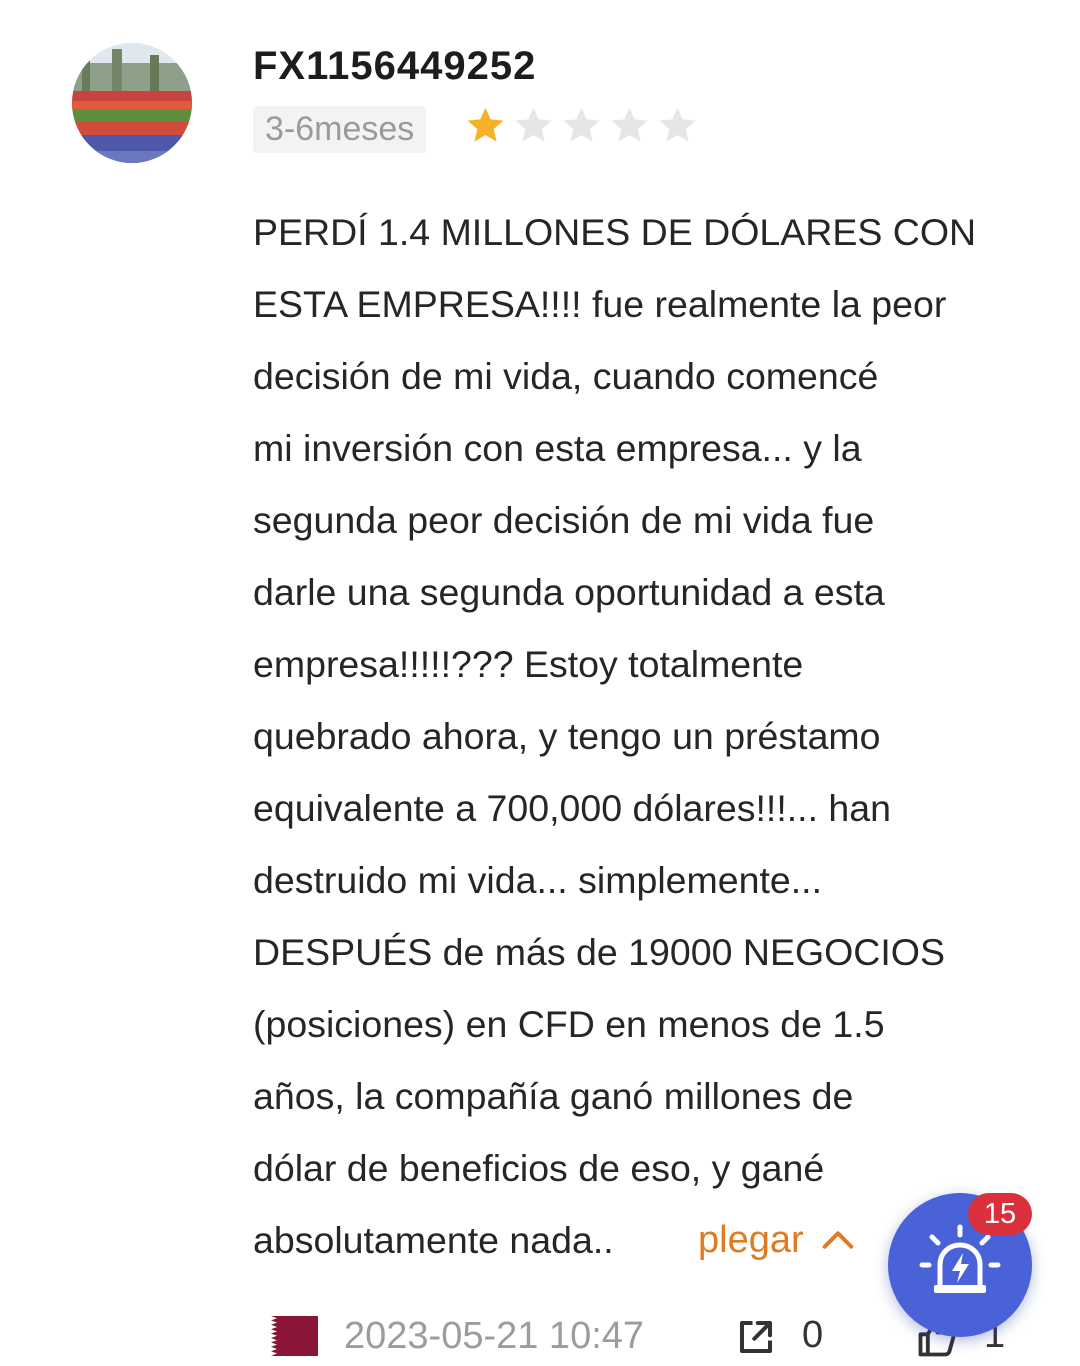 The width and height of the screenshot is (1080, 1366). I want to click on review-line: empresa!!!!!??? Estoy totalmente, so click(528, 664).